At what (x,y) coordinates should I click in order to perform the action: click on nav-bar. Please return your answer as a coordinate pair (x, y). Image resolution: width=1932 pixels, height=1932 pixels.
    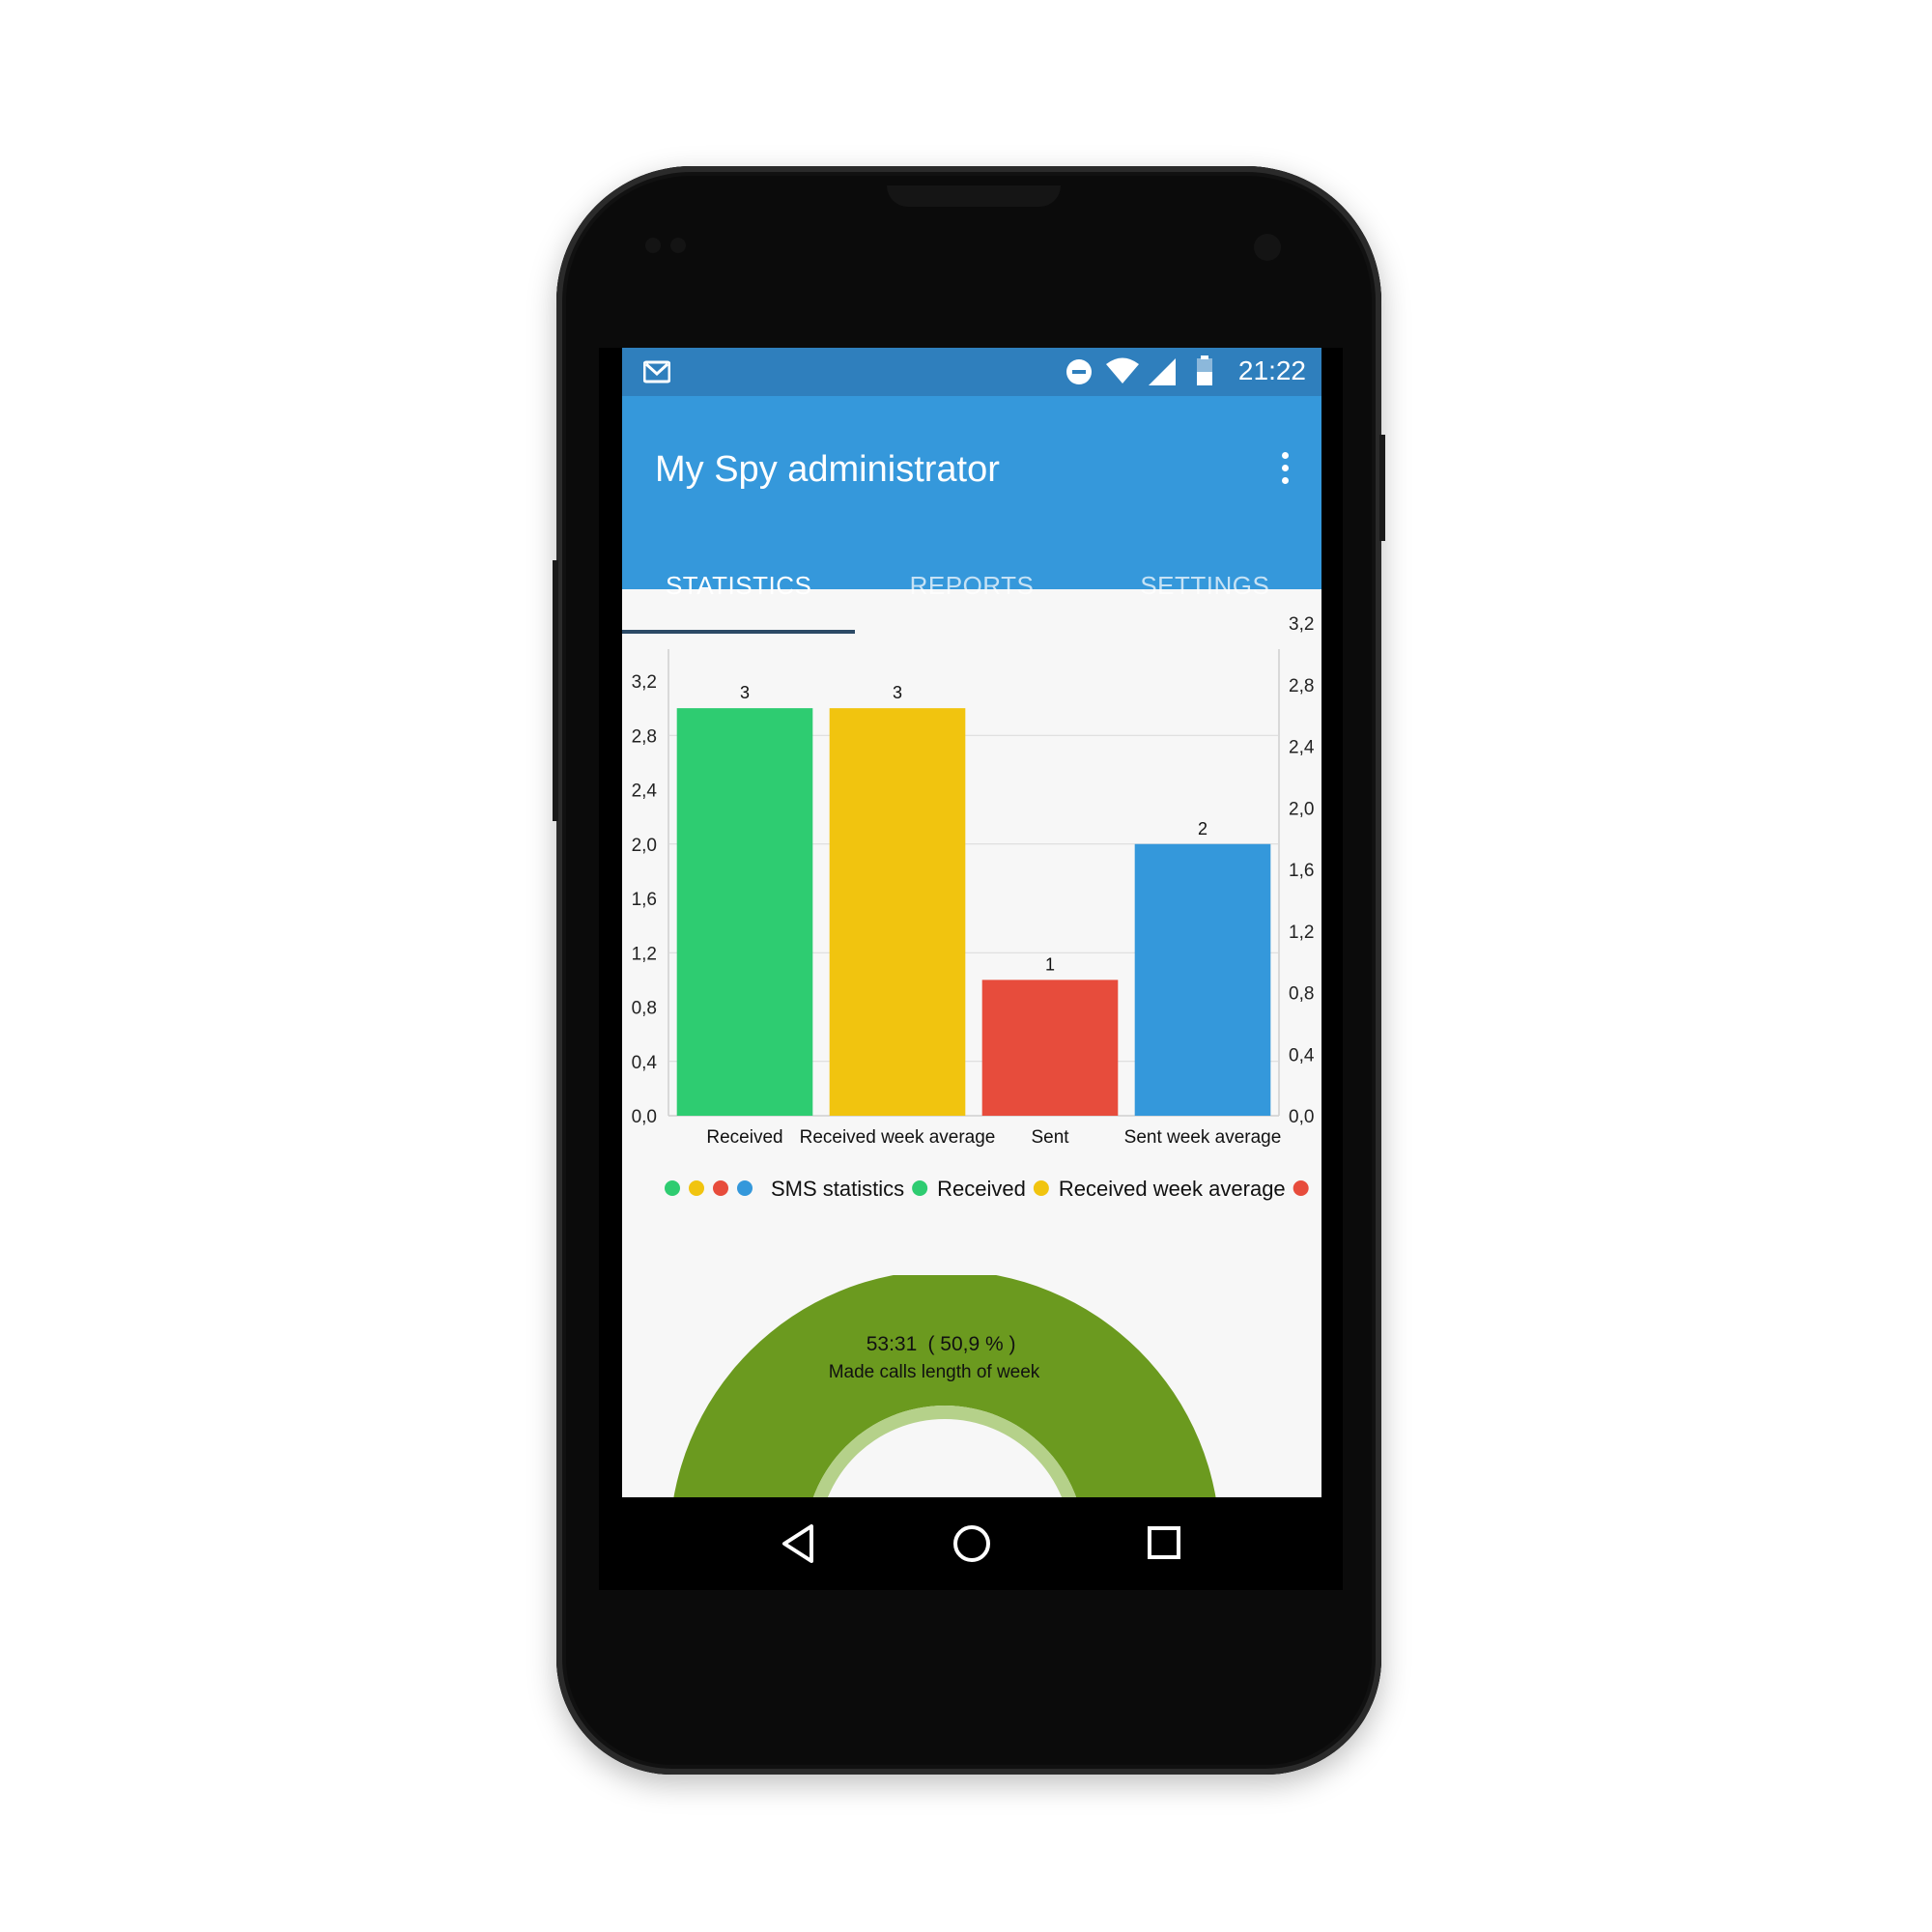
    Looking at the image, I should click on (971, 1543).